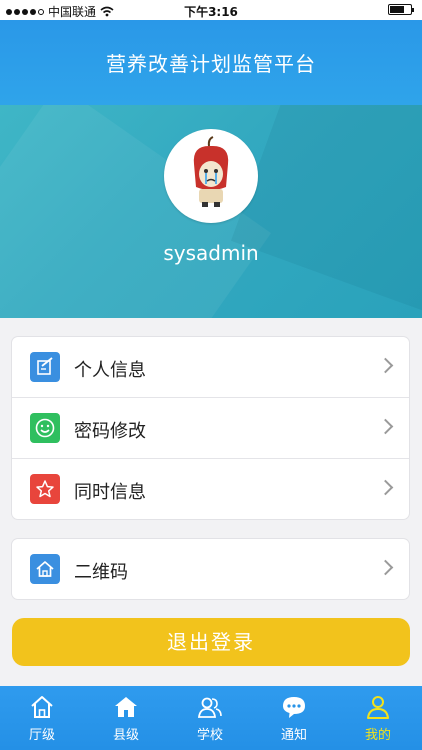 This screenshot has width=422, height=750. Describe the element at coordinates (45, 489) in the screenshot. I see `star-icon` at that location.